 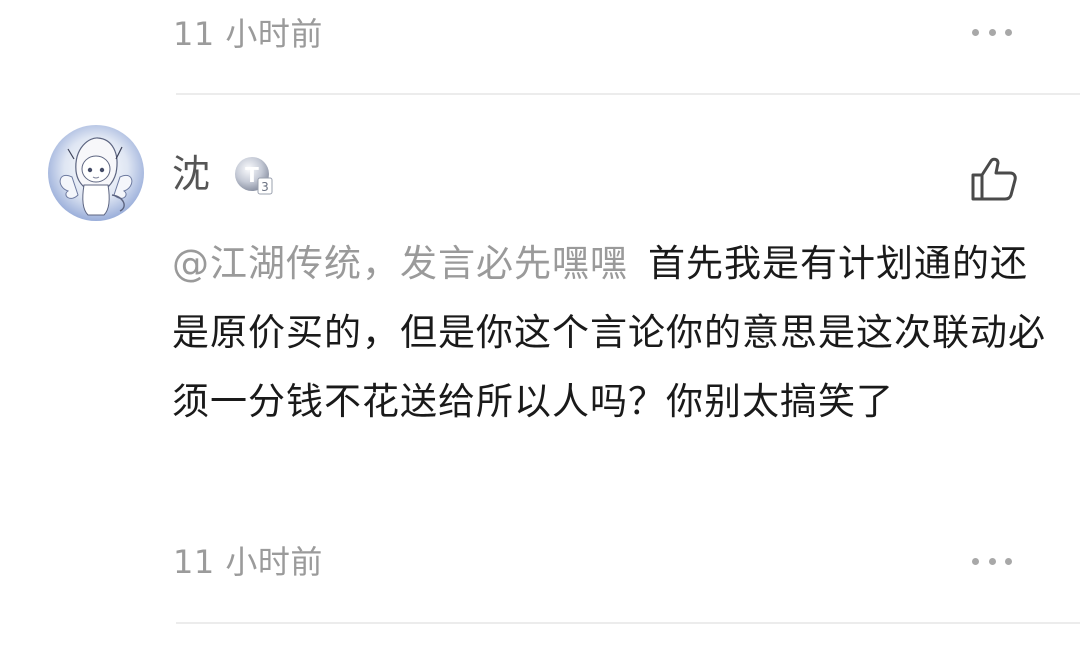 I want to click on level-badge-icon: T 3, so click(x=254, y=176).